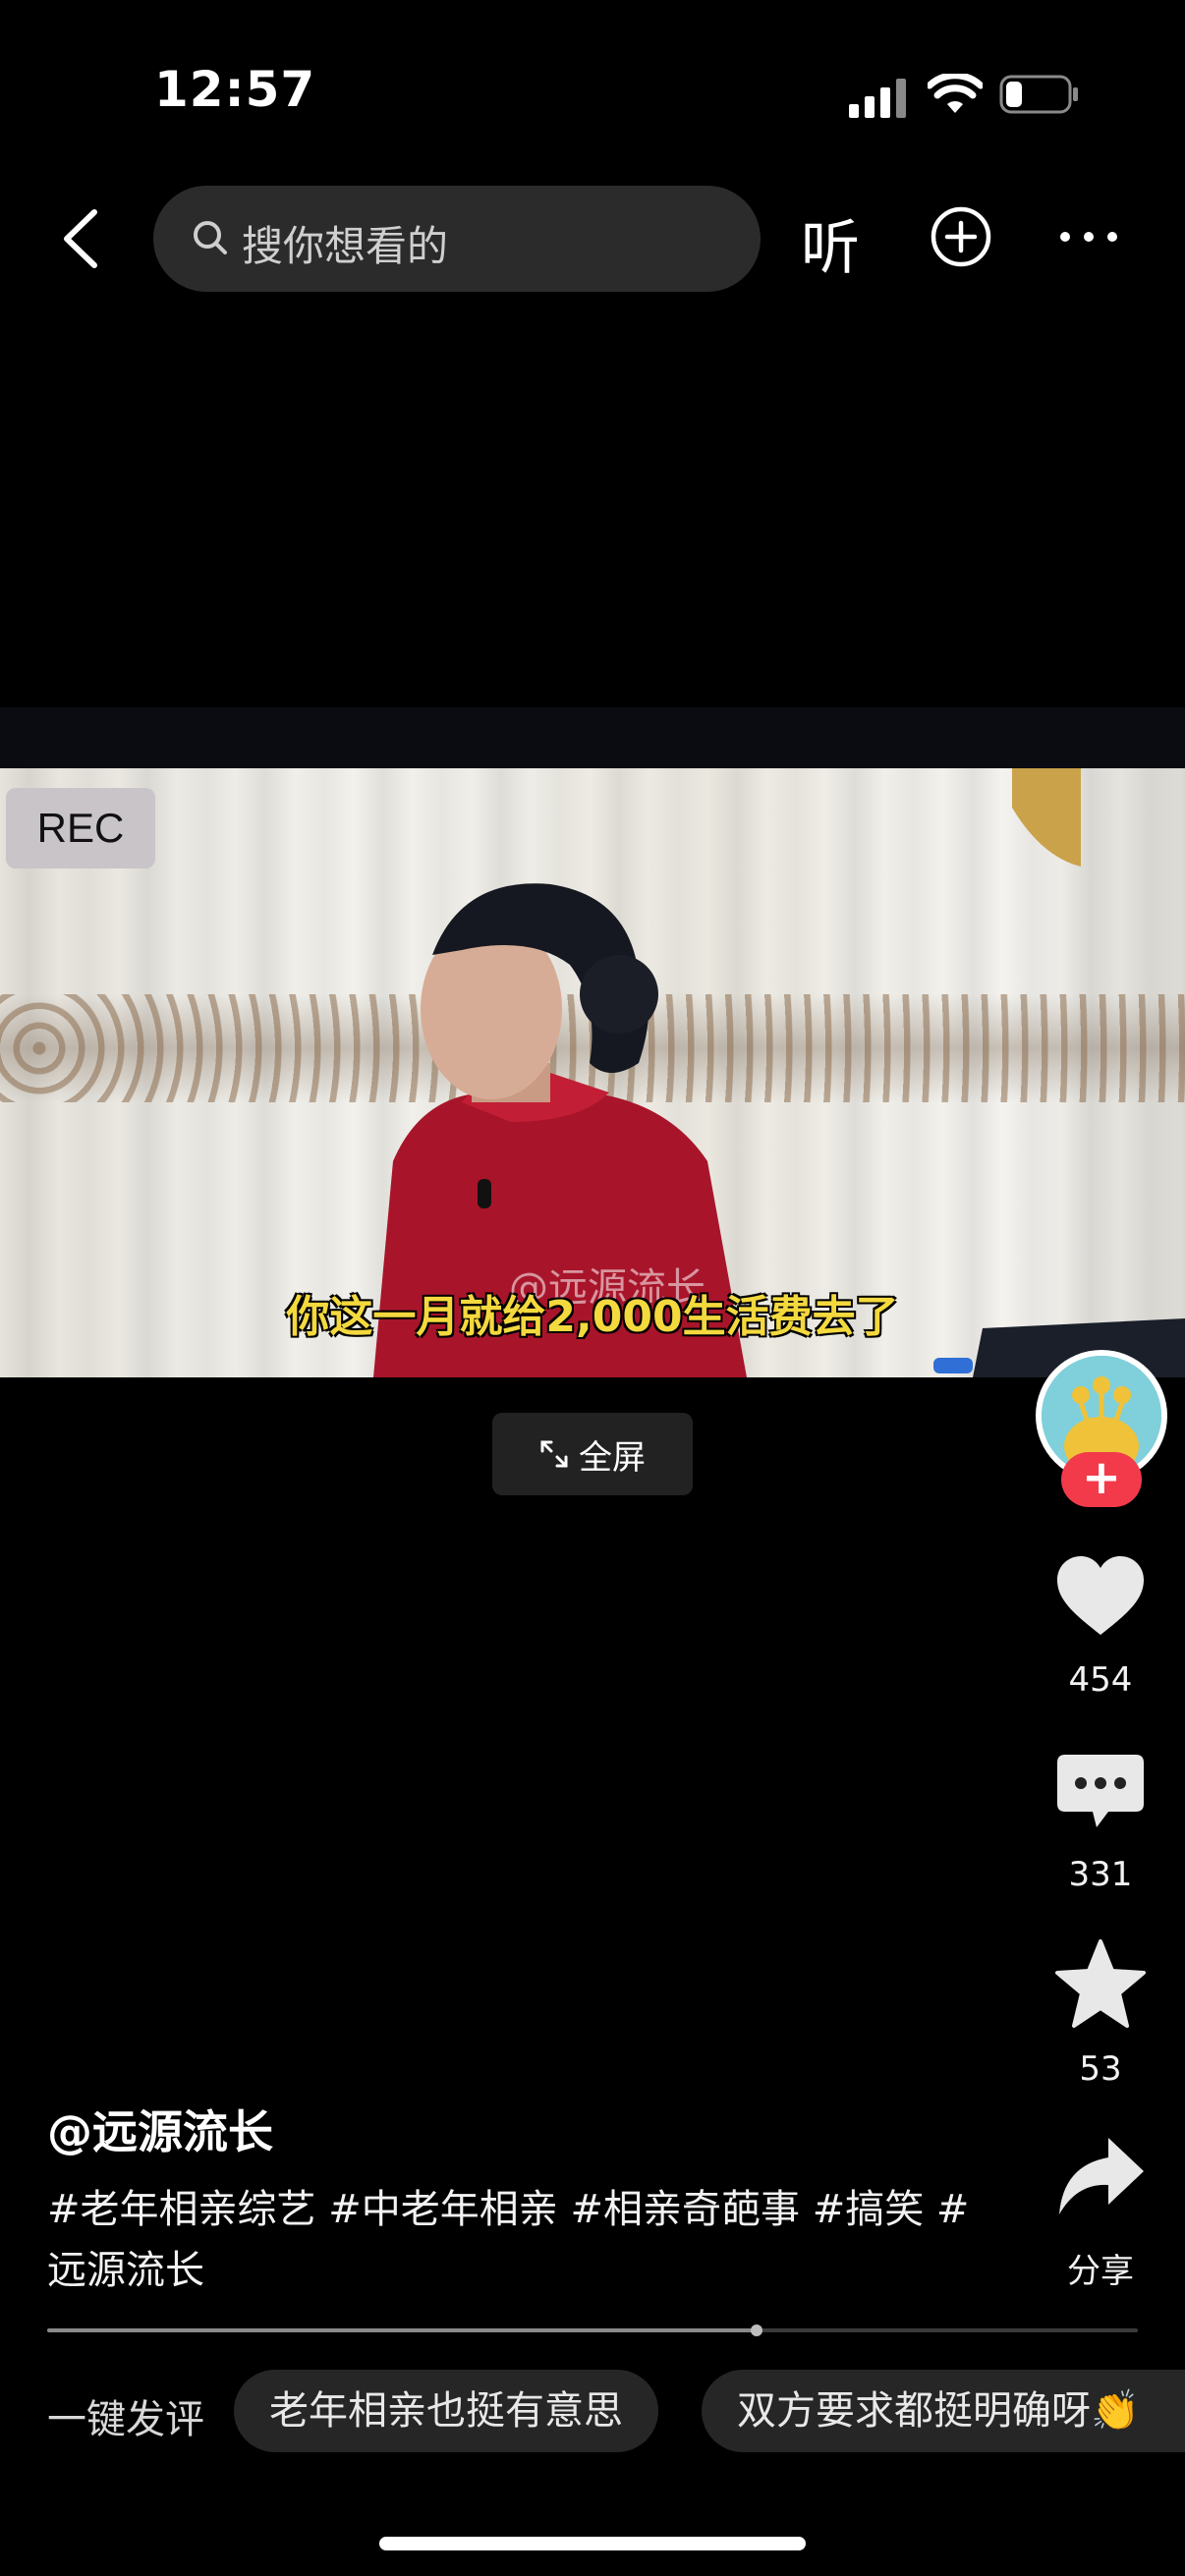 The height and width of the screenshot is (2576, 1185). I want to click on hashtags-line-2: 远源流长, so click(519, 2270).